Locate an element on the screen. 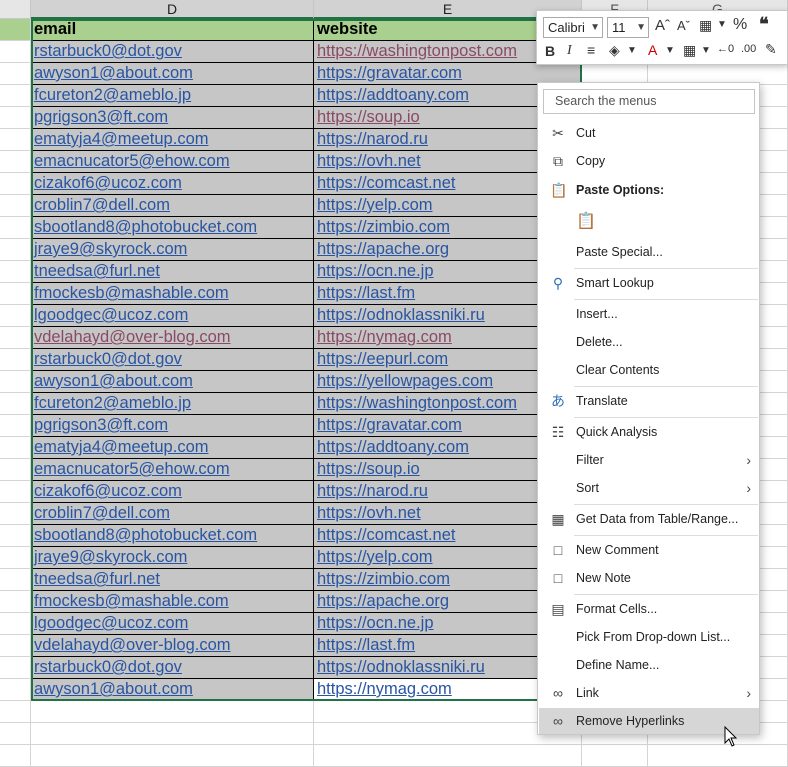 Image resolution: width=788 pixels, height=767 pixels. menu-item-cut: ✂ Cut is located at coordinates (649, 133).